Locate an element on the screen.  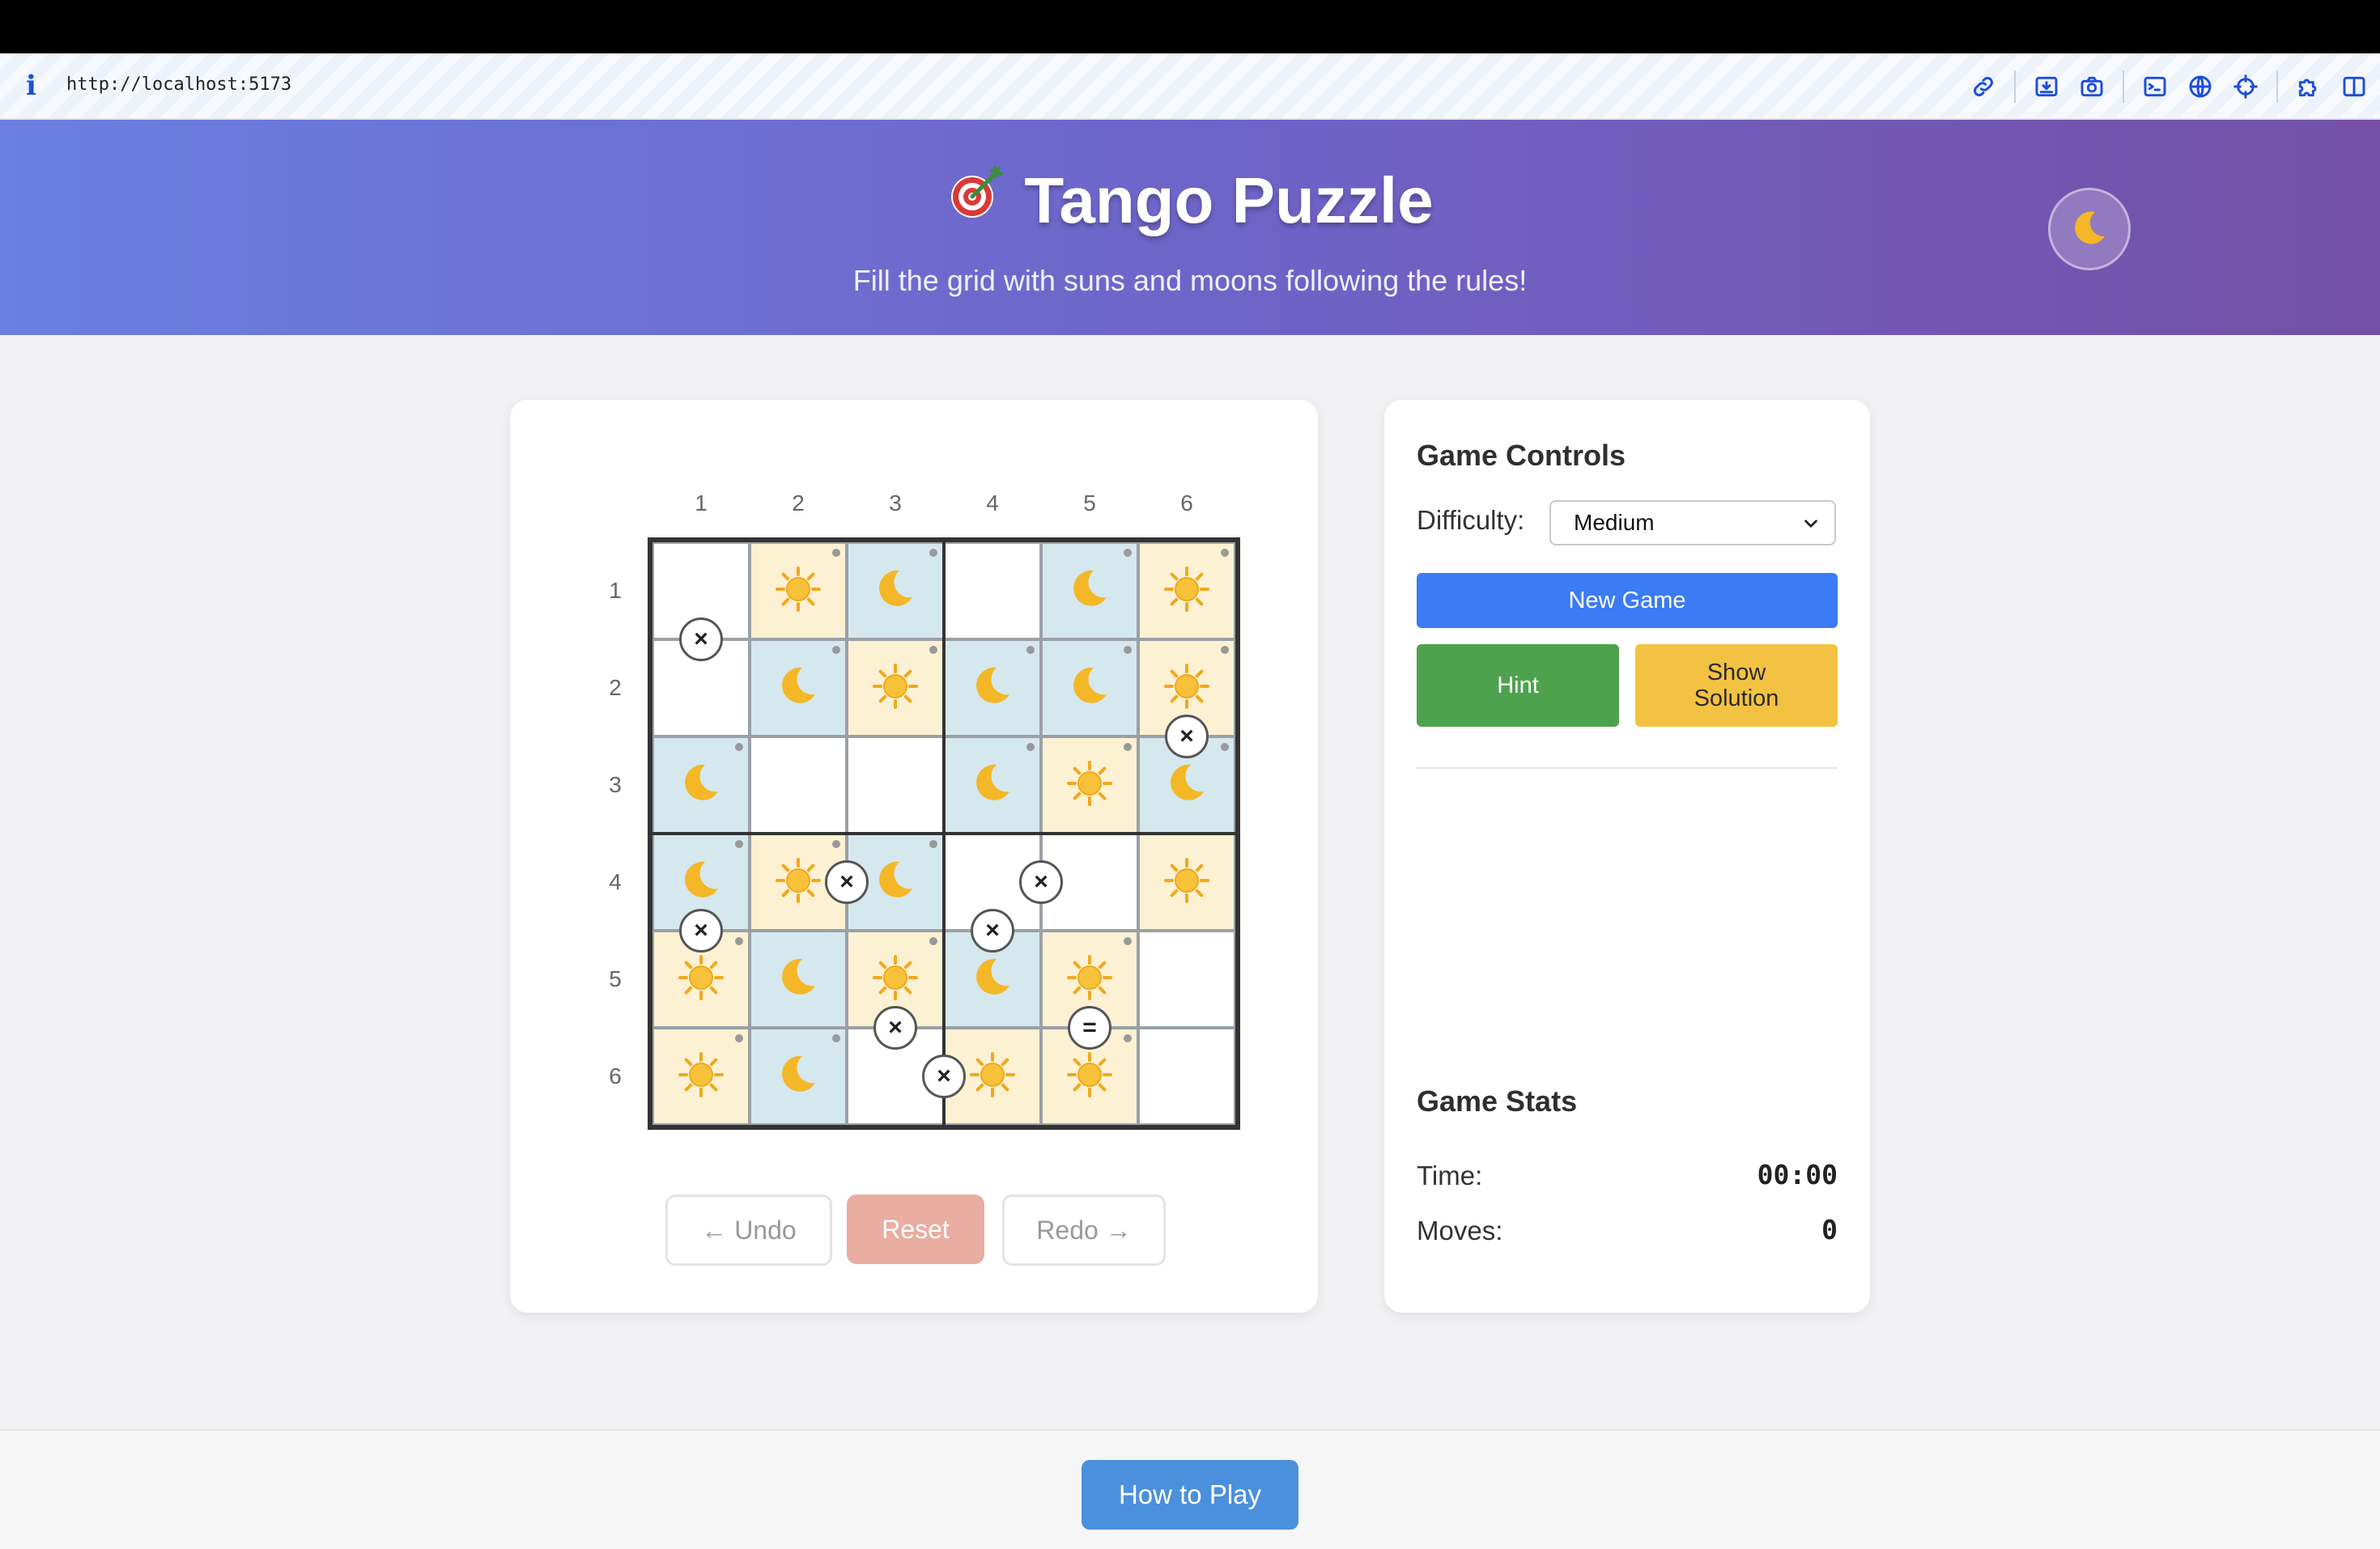
region-divider is located at coordinates (943, 833).